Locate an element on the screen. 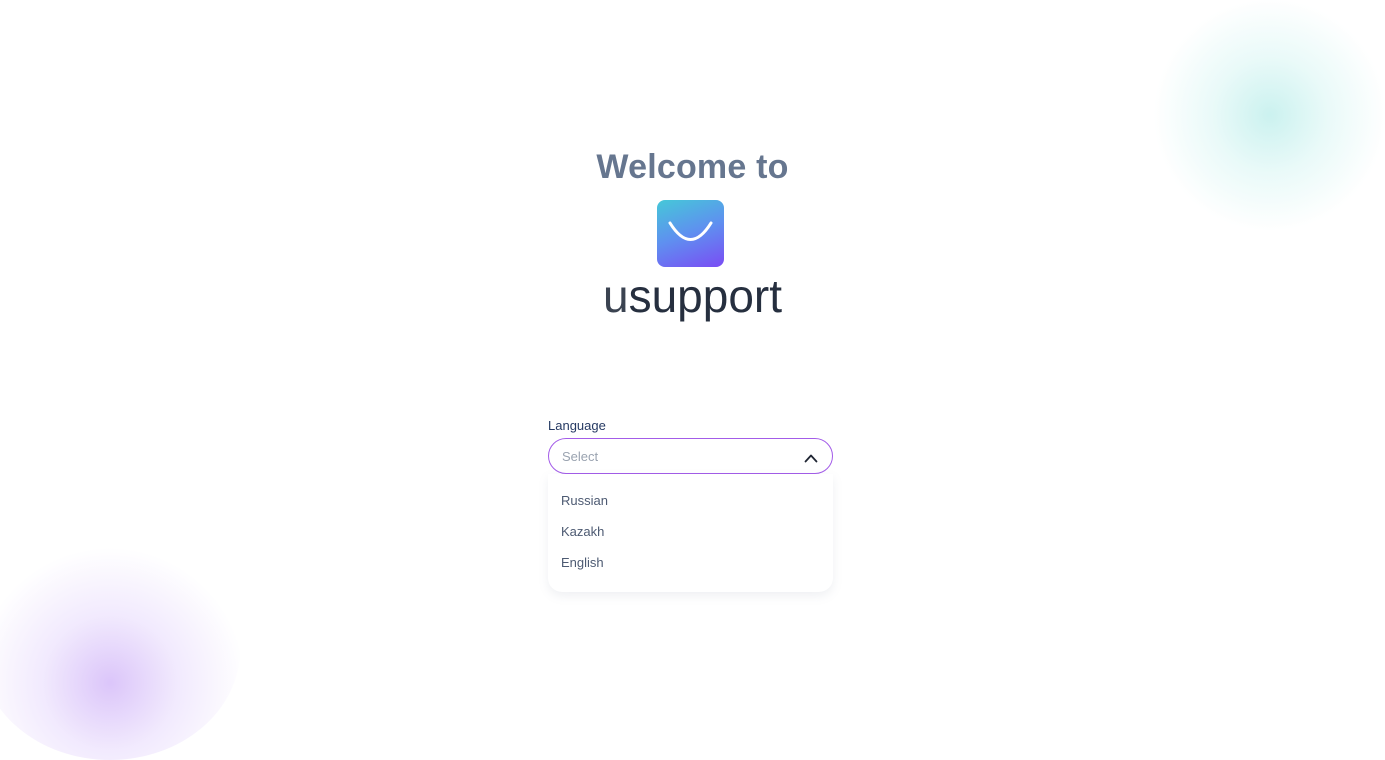  decorative-purple-blob is located at coordinates (120, 650).